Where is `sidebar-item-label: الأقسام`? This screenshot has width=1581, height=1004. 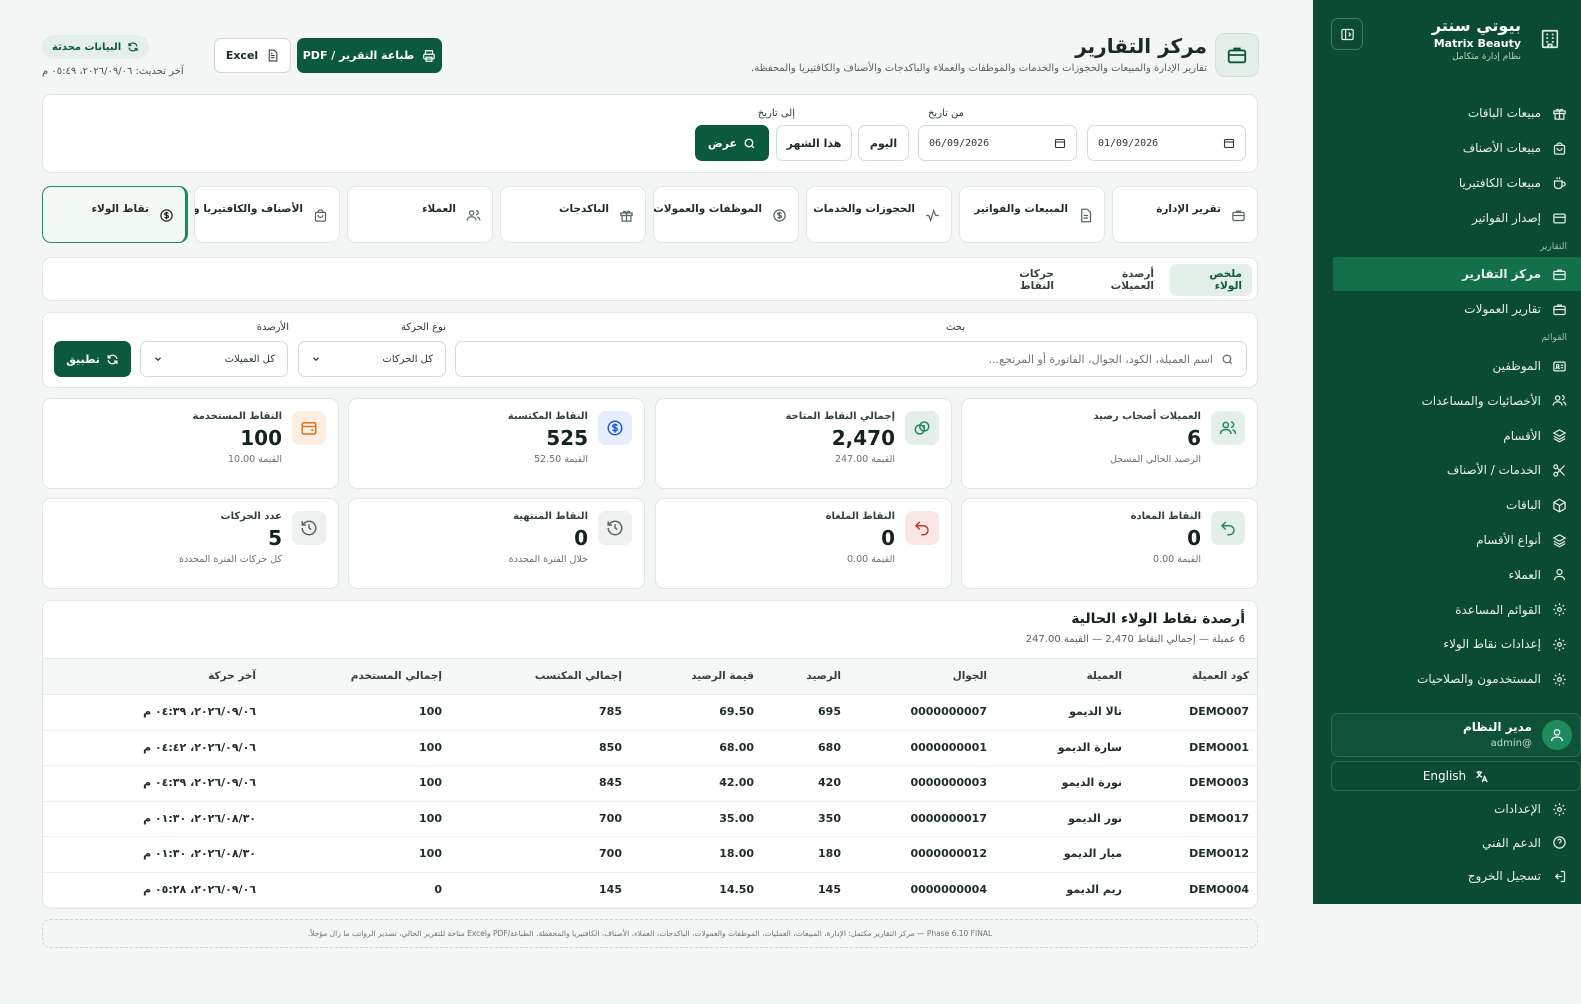 sidebar-item-label: الأقسام is located at coordinates (1522, 435).